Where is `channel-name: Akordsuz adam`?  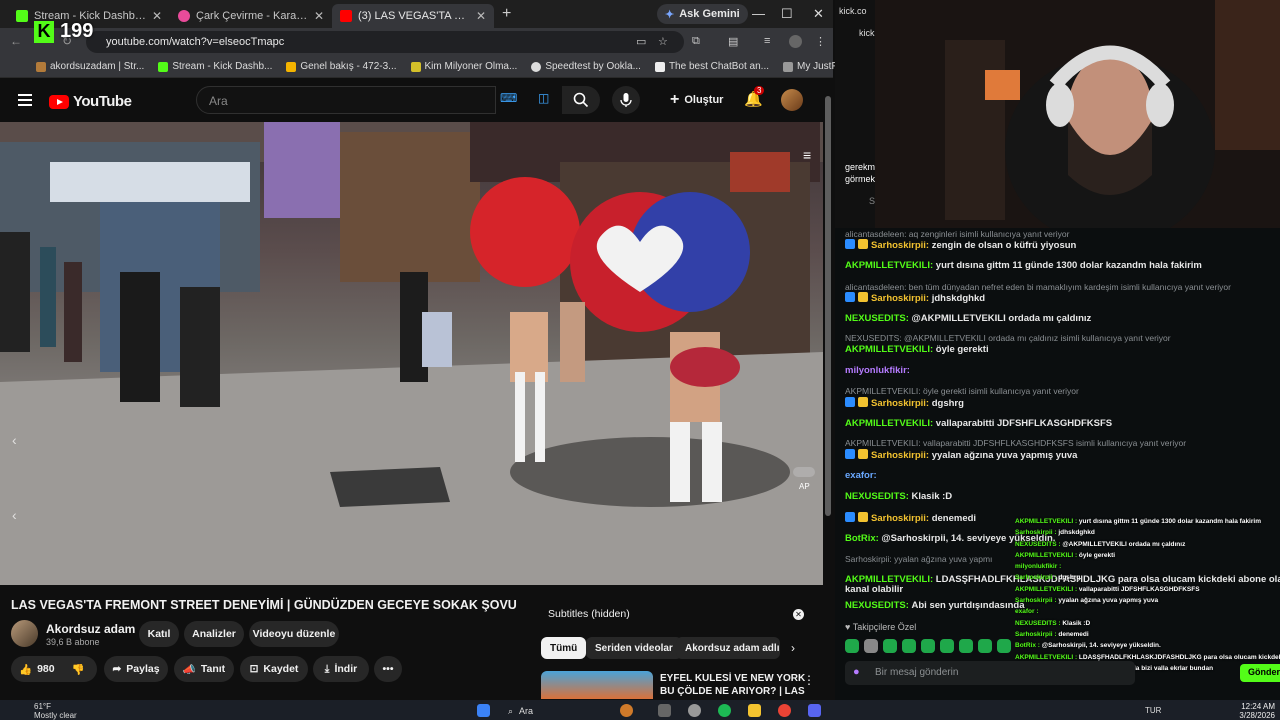
channel-name: Akordsuz adam is located at coordinates (90, 629).